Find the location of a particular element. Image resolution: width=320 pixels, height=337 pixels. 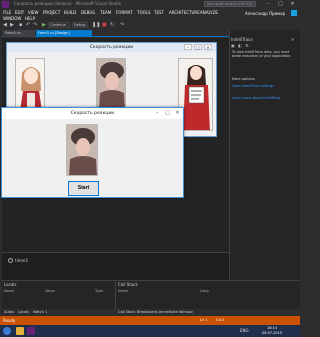

save-icon: ▪ is located at coordinates (20, 25).